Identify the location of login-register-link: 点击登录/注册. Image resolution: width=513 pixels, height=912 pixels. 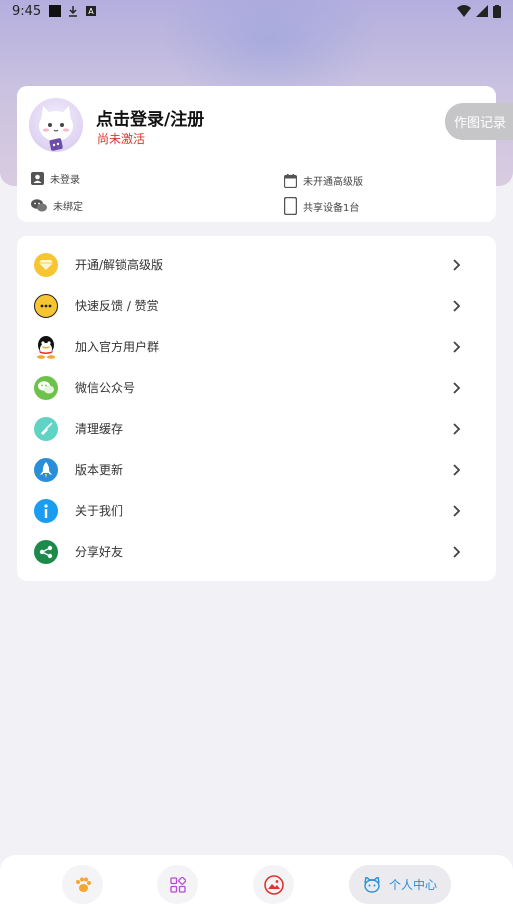
(150, 117).